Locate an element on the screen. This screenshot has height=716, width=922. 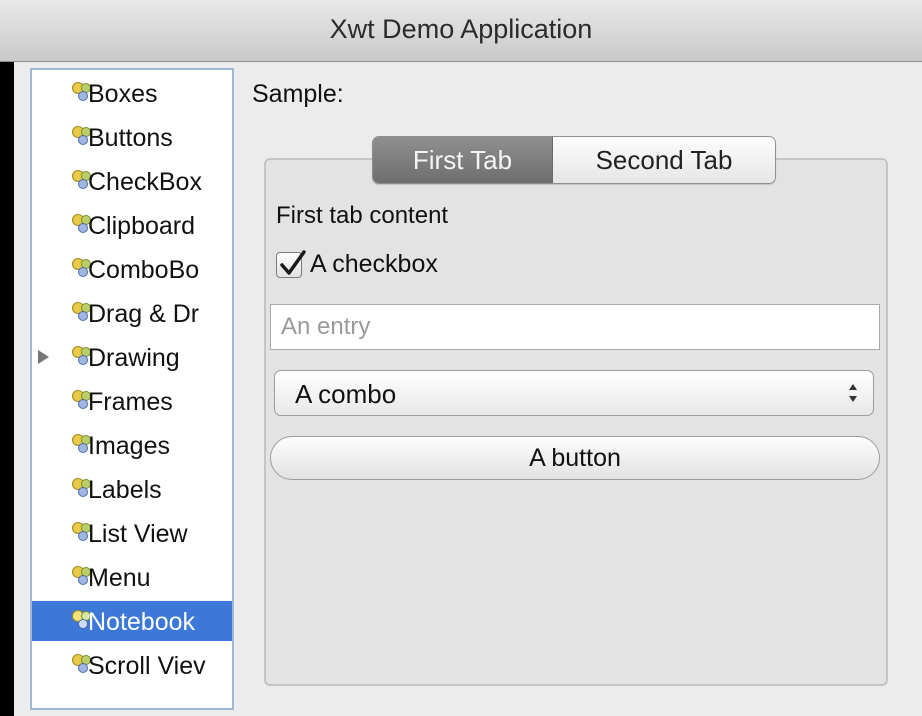
sidebar-item-label: Clipboard is located at coordinates (142, 226).